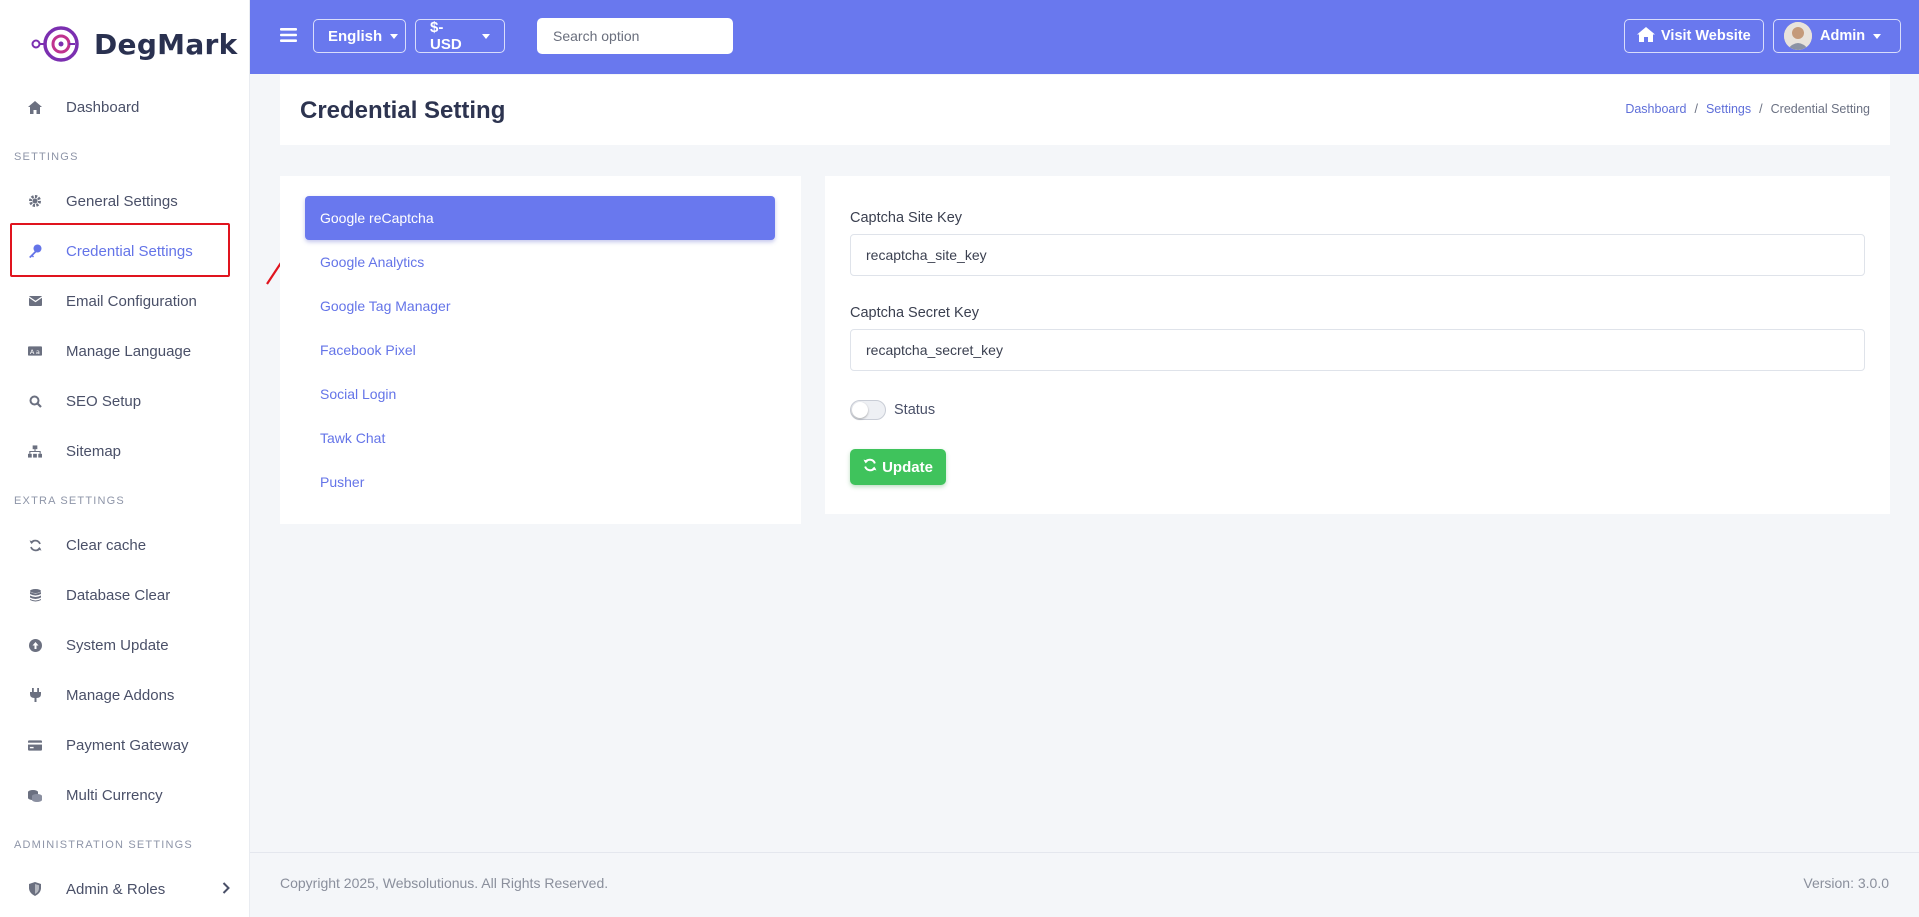  I want to click on sidebar-item-database-clear: Database Clear, so click(125, 595).